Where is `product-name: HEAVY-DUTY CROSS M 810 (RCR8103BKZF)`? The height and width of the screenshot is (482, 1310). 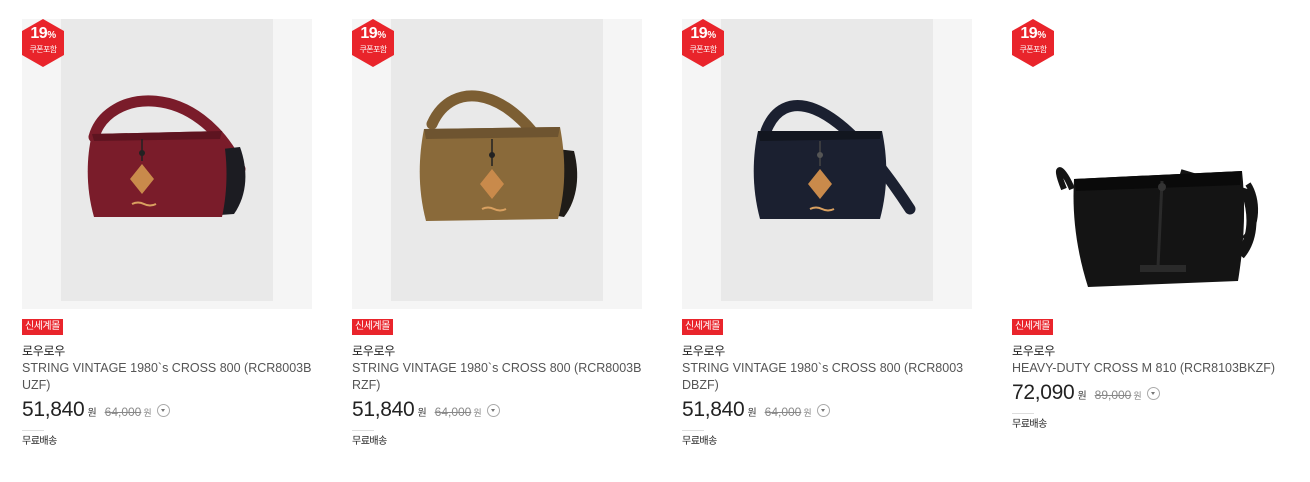 product-name: HEAVY-DUTY CROSS M 810 (RCR8103BKZF) is located at coordinates (1157, 368).